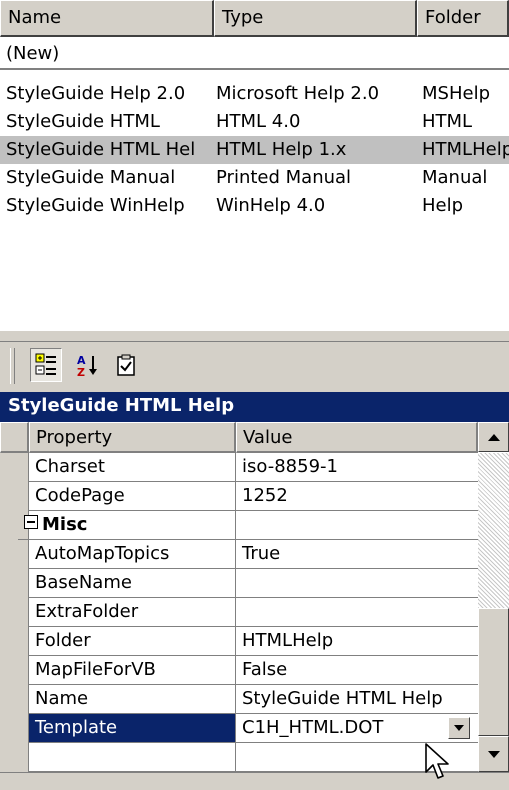  Describe the element at coordinates (107, 18) in the screenshot. I see `column-header-name: Name` at that location.